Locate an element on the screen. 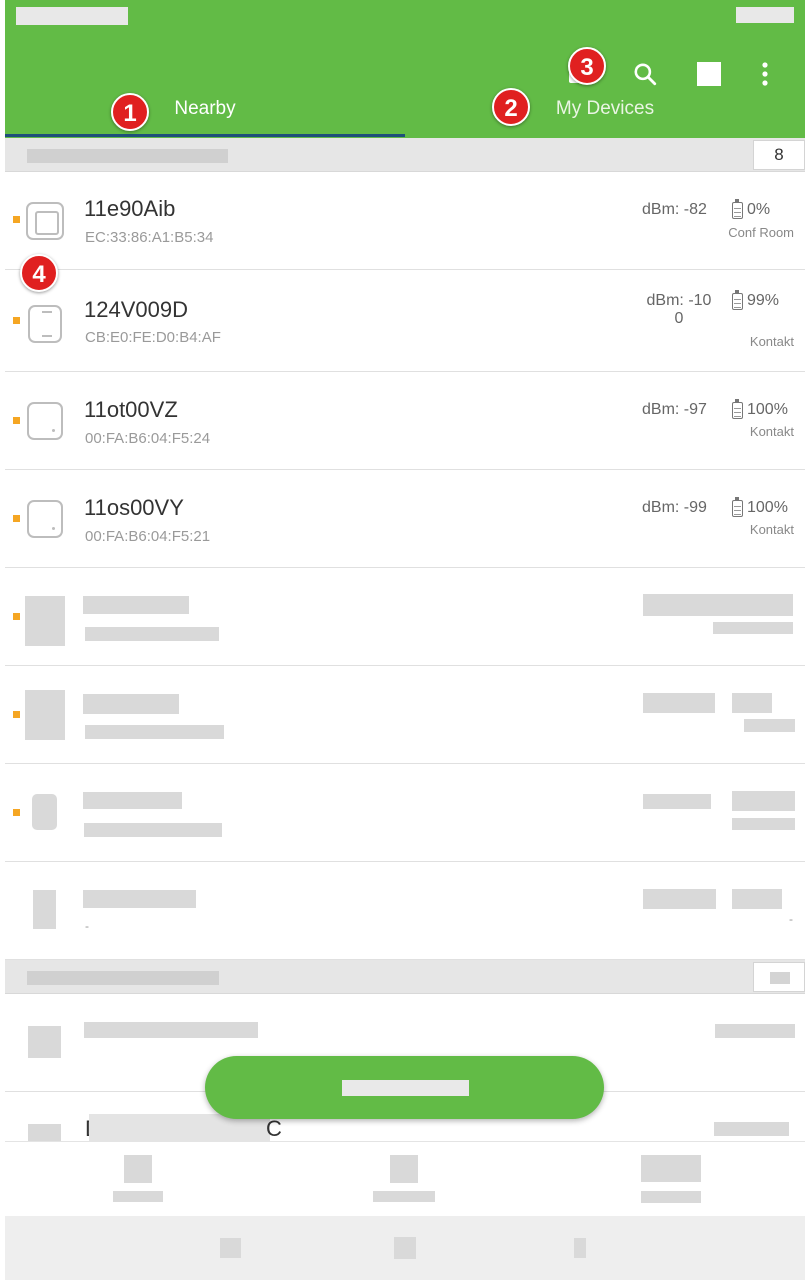 Image resolution: width=805 pixels, height=1280 pixels. device-mac-fragment: - is located at coordinates (87, 926).